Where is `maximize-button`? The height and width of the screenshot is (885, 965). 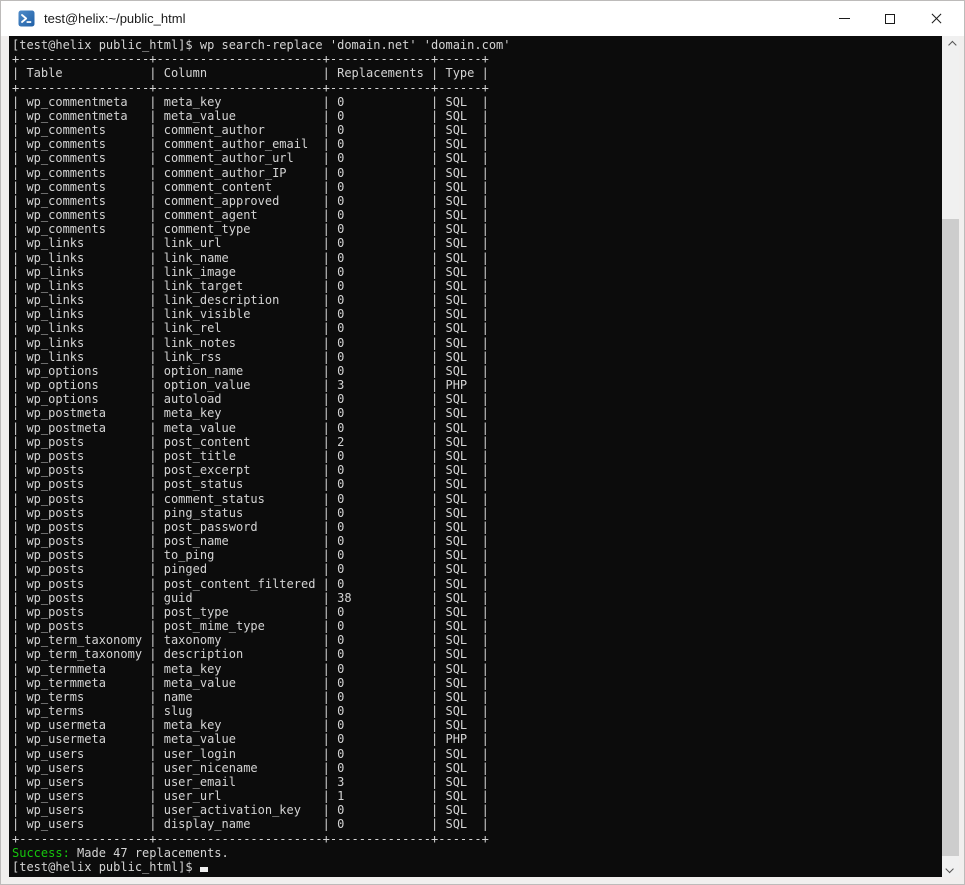
maximize-button is located at coordinates (890, 18).